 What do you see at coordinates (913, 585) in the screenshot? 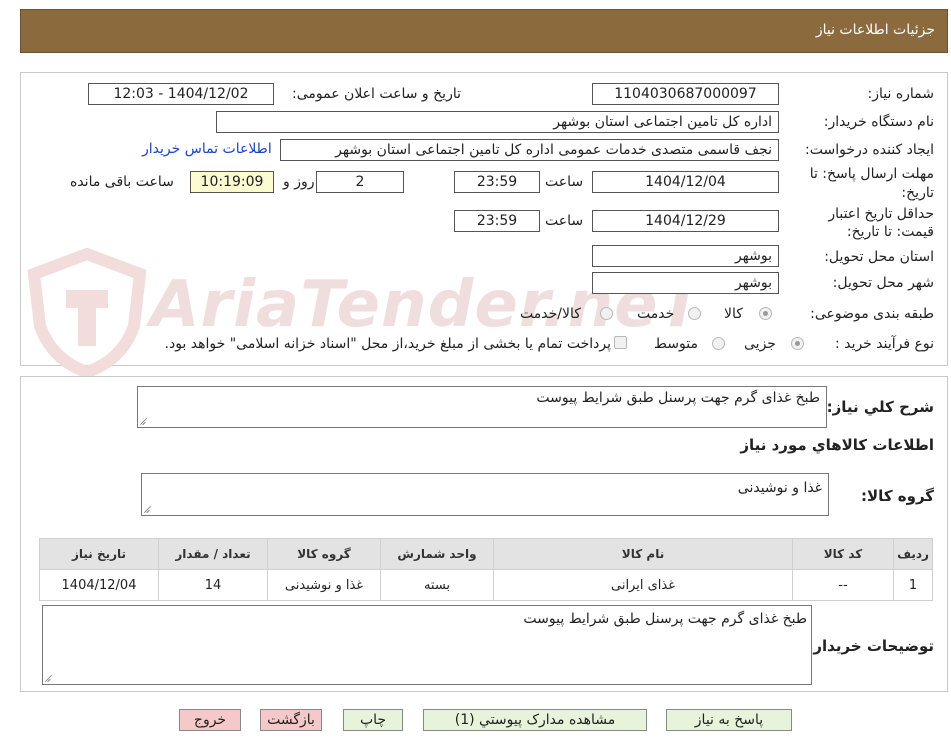
I see `cell-row: 1` at bounding box center [913, 585].